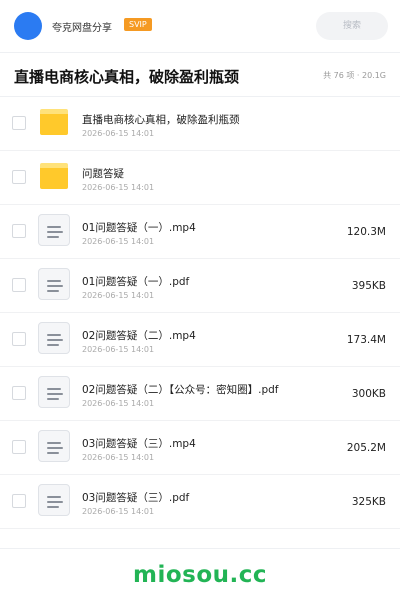 Image resolution: width=400 pixels, height=600 pixels. What do you see at coordinates (139, 336) in the screenshot?
I see `item-name: 02问题答疑（二）.mp4` at bounding box center [139, 336].